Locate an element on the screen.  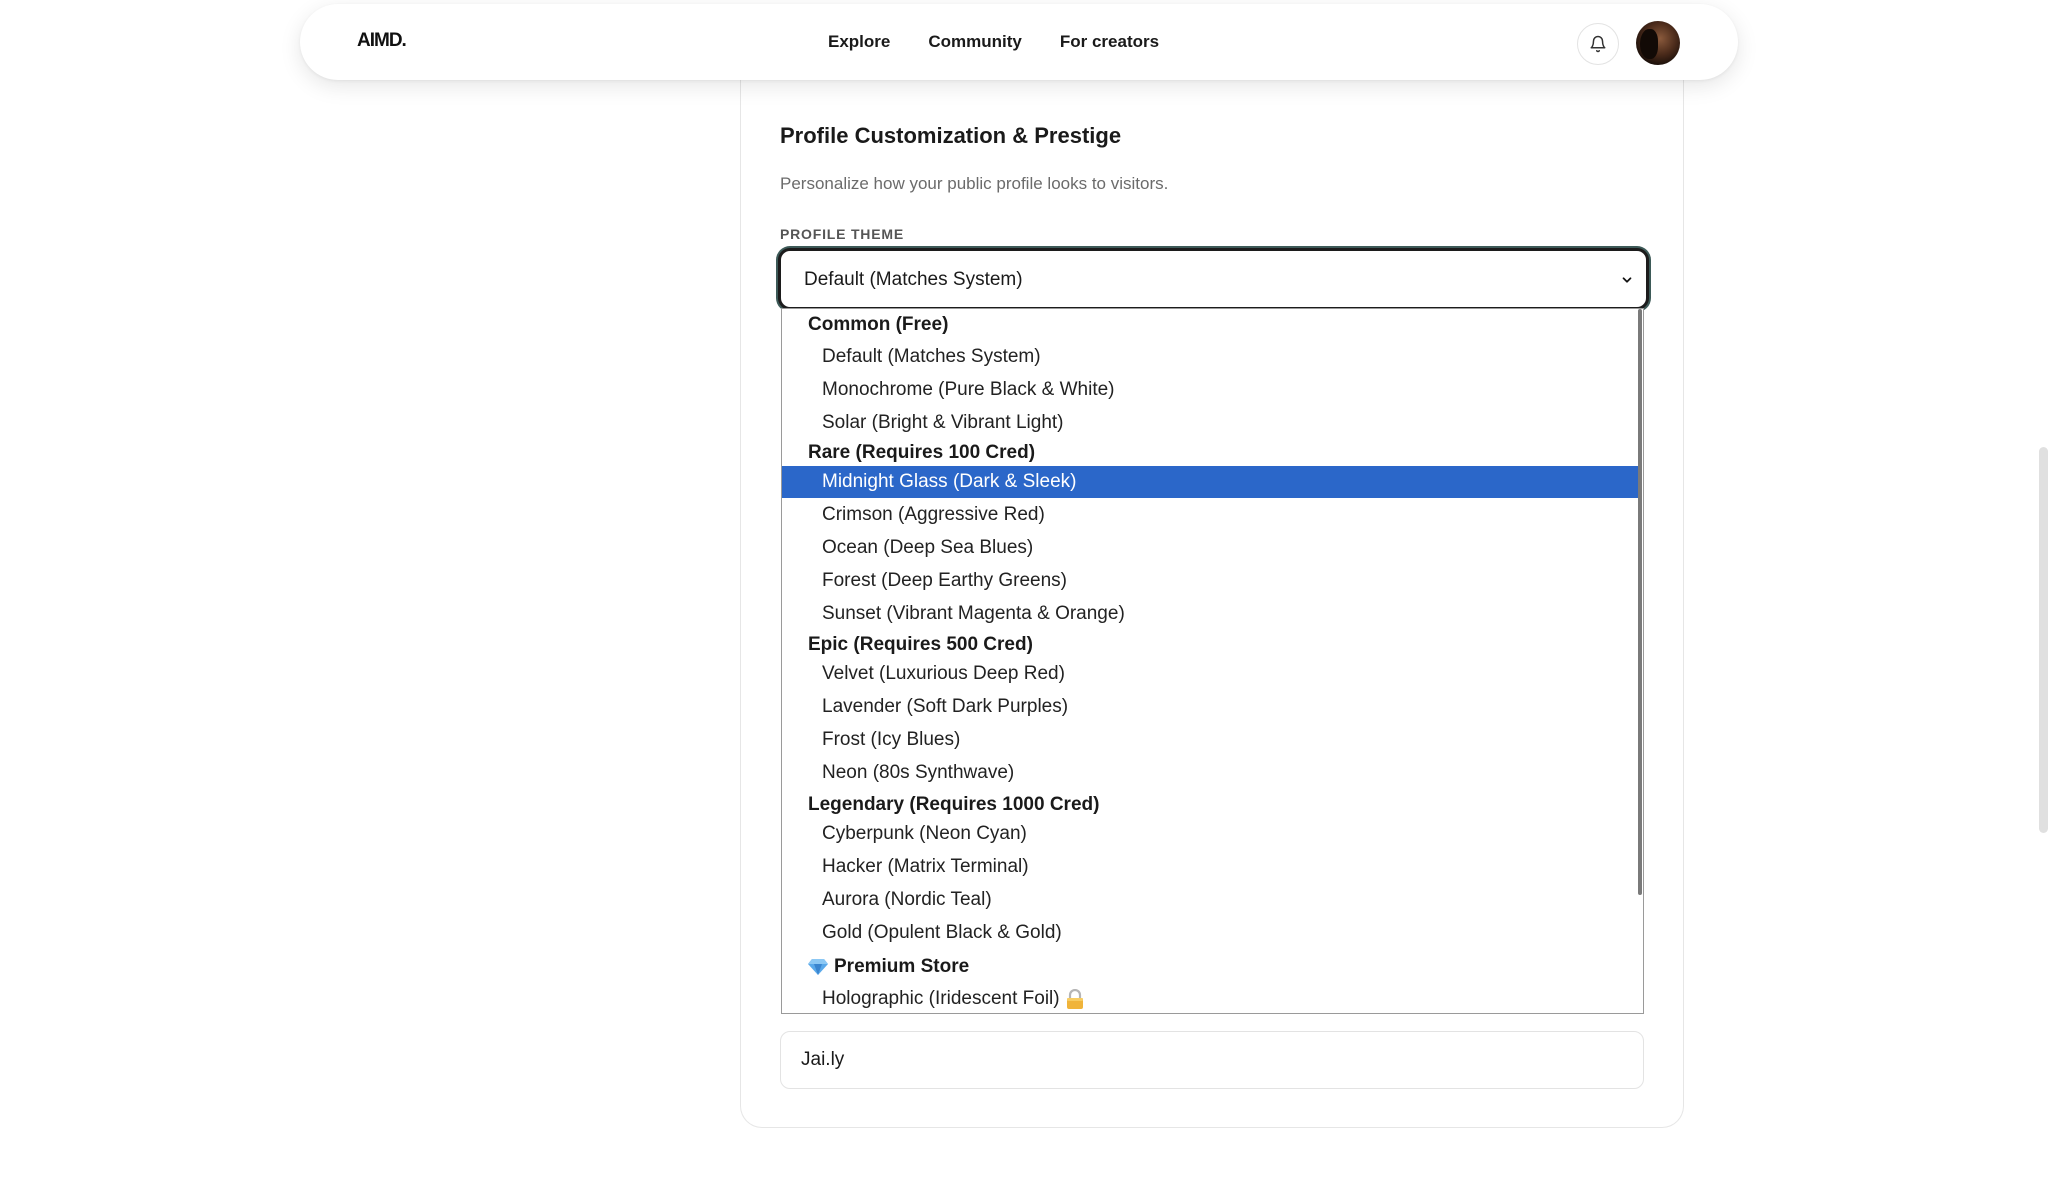
optgroup-legendary: Legendary (Requires 1000 Cred) is located at coordinates (954, 804).